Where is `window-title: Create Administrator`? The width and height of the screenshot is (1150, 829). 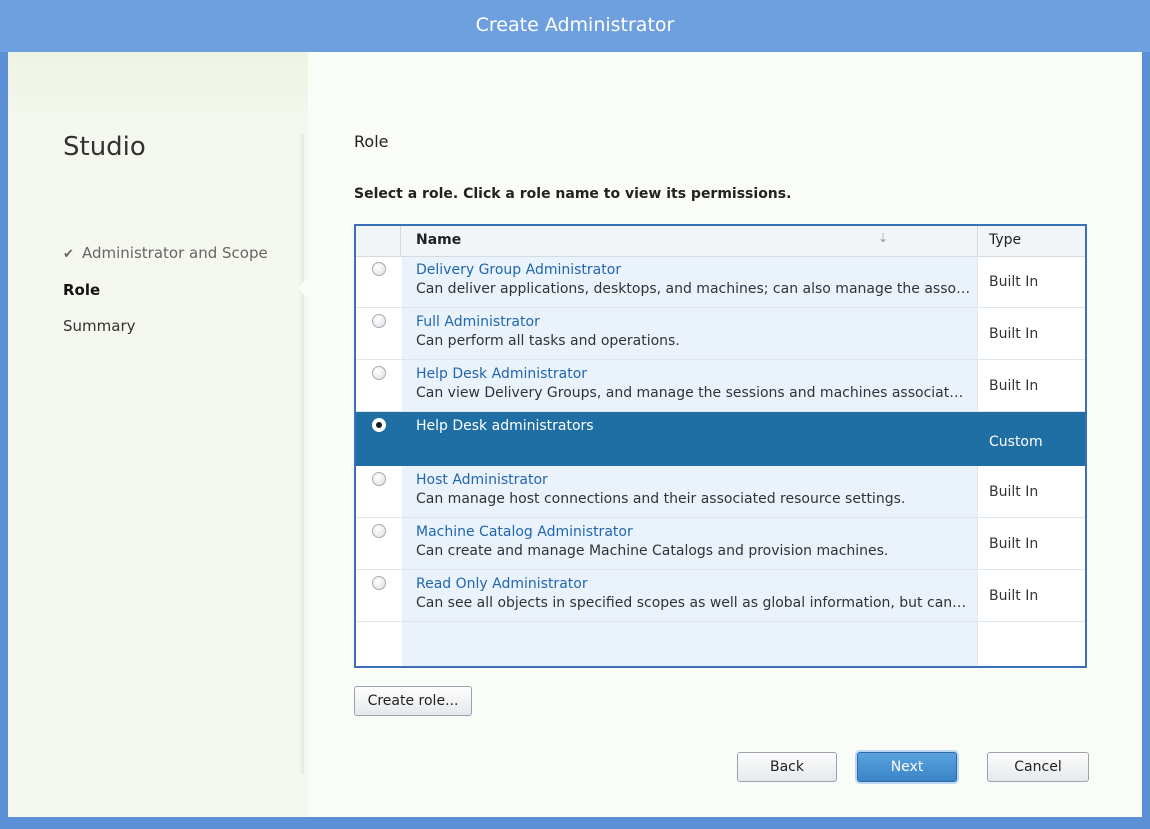
window-title: Create Administrator is located at coordinates (575, 25).